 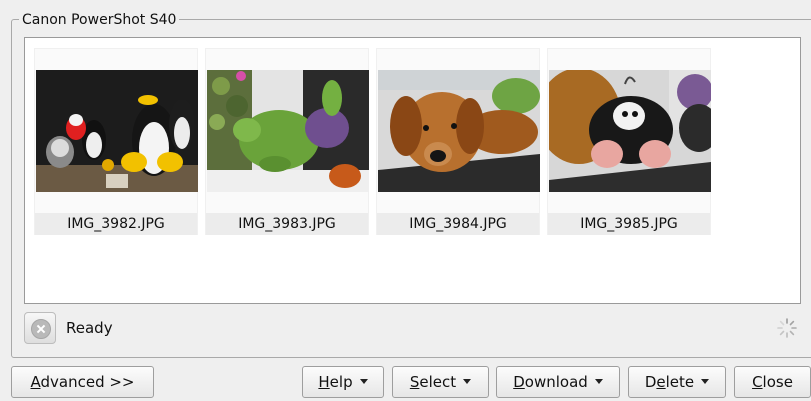 I want to click on photo-brown-dog-image, so click(x=459, y=131).